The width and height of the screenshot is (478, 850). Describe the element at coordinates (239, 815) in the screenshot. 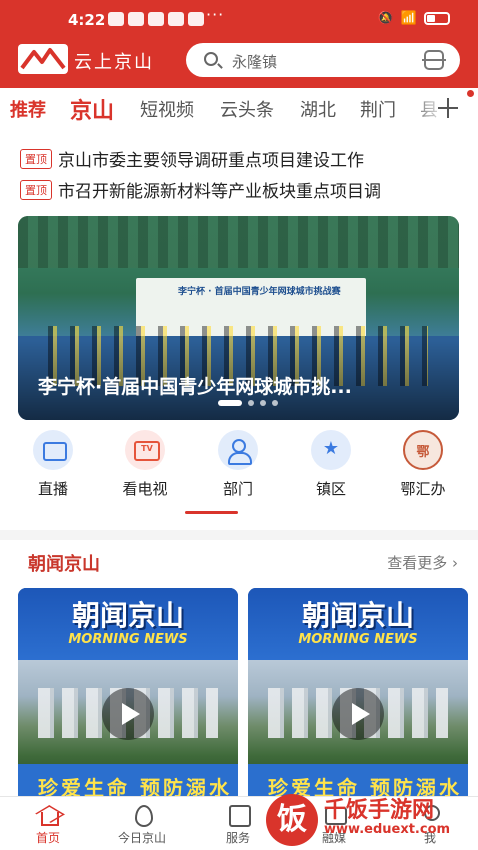

I see `edit-icon` at that location.